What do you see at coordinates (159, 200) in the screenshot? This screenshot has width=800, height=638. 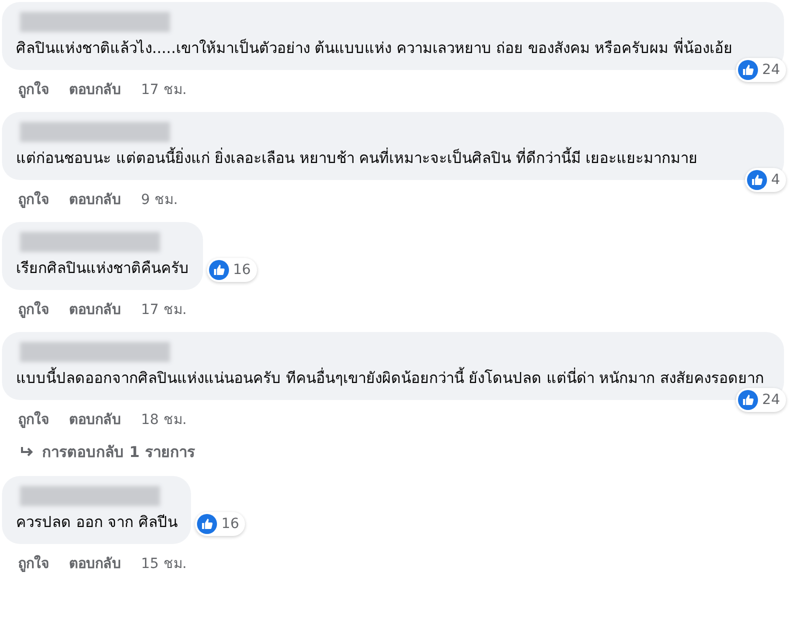 I see `timestamp: 9 ชม.` at bounding box center [159, 200].